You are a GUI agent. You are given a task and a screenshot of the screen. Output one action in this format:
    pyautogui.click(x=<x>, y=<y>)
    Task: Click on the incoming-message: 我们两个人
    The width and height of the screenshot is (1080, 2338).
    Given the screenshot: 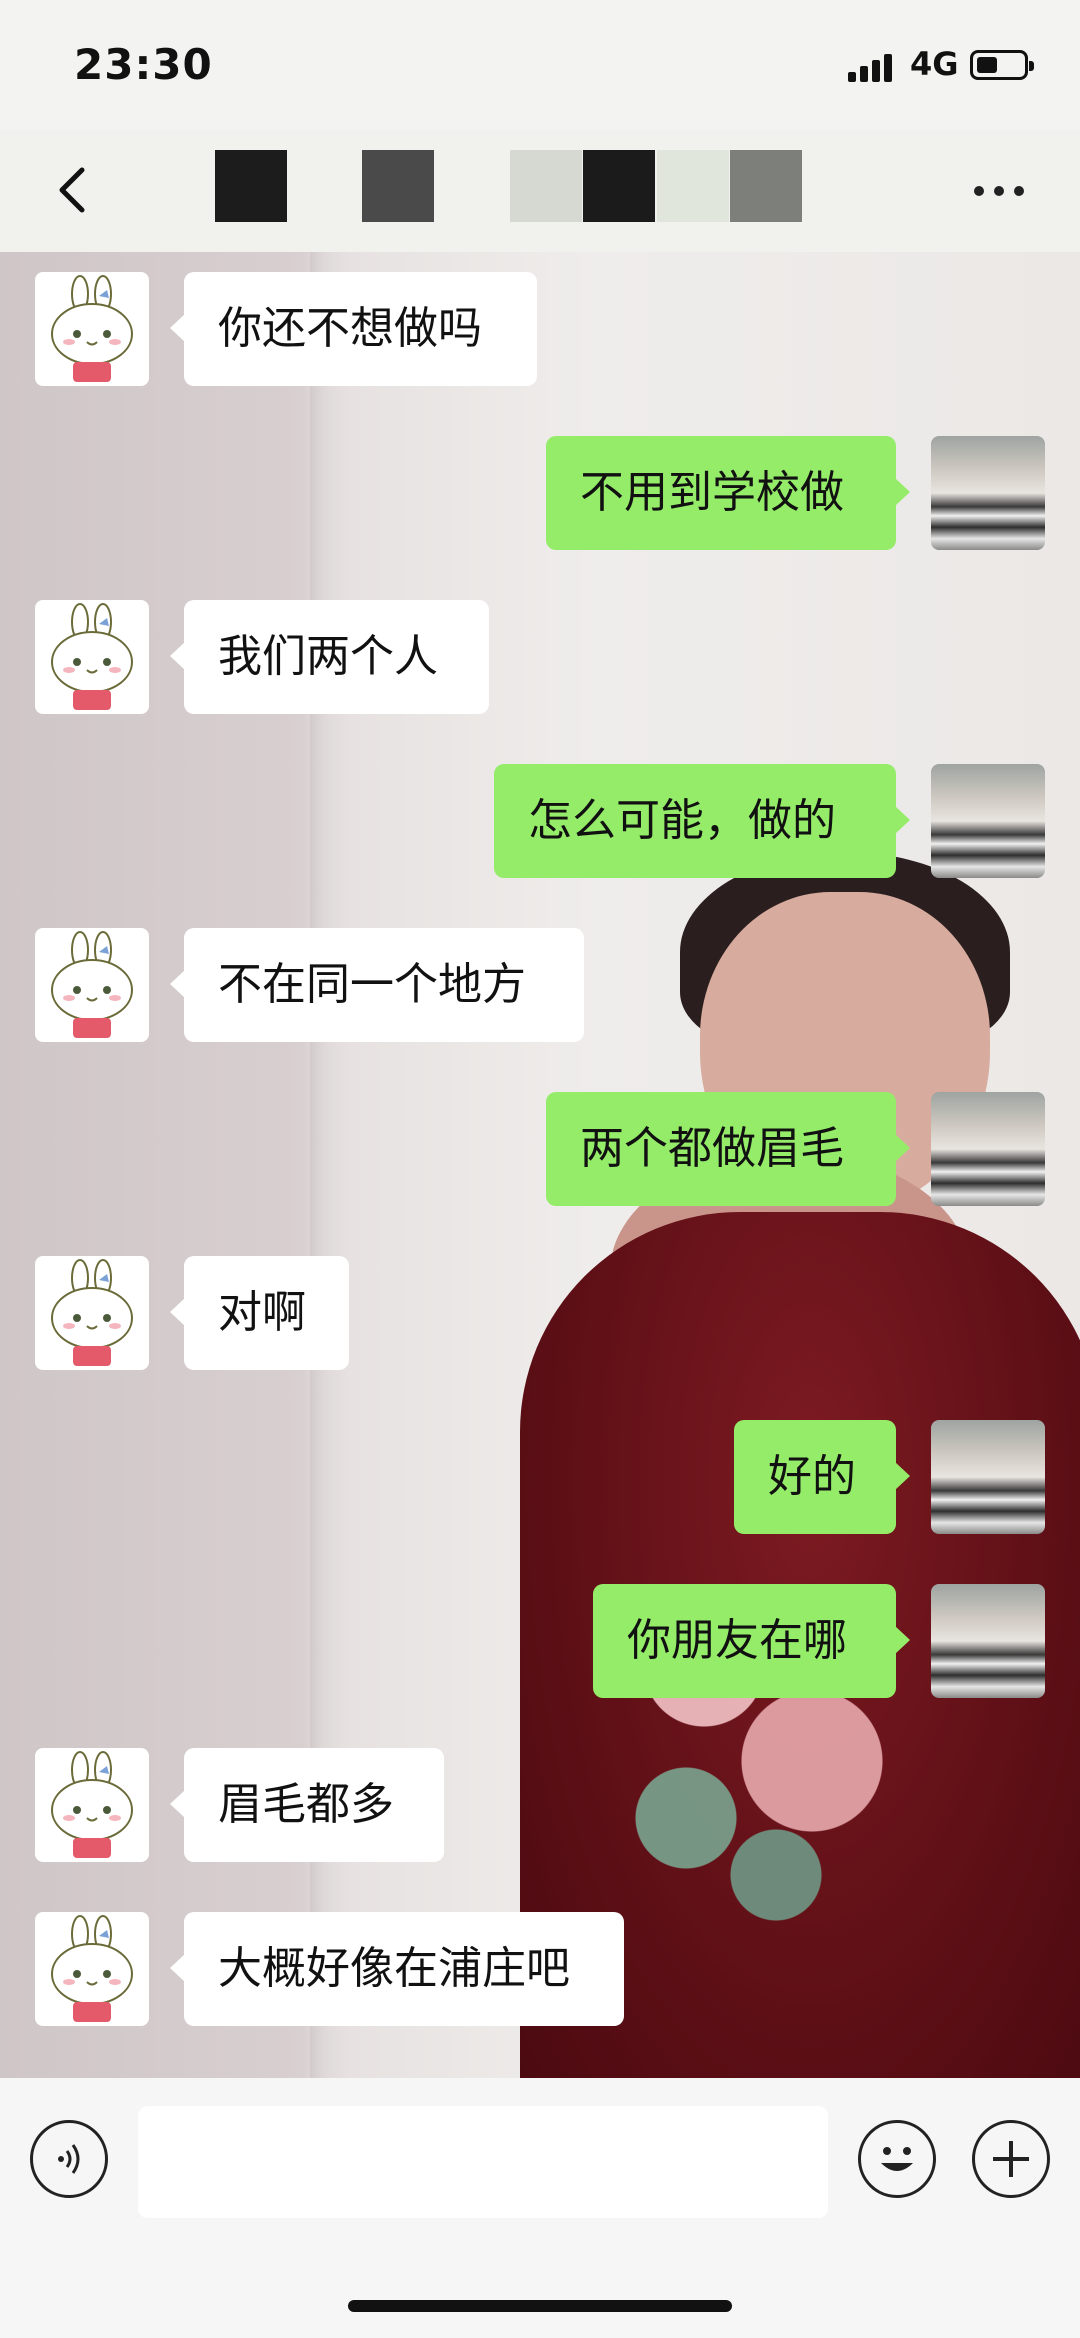 What is the action you would take?
    pyautogui.click(x=329, y=657)
    